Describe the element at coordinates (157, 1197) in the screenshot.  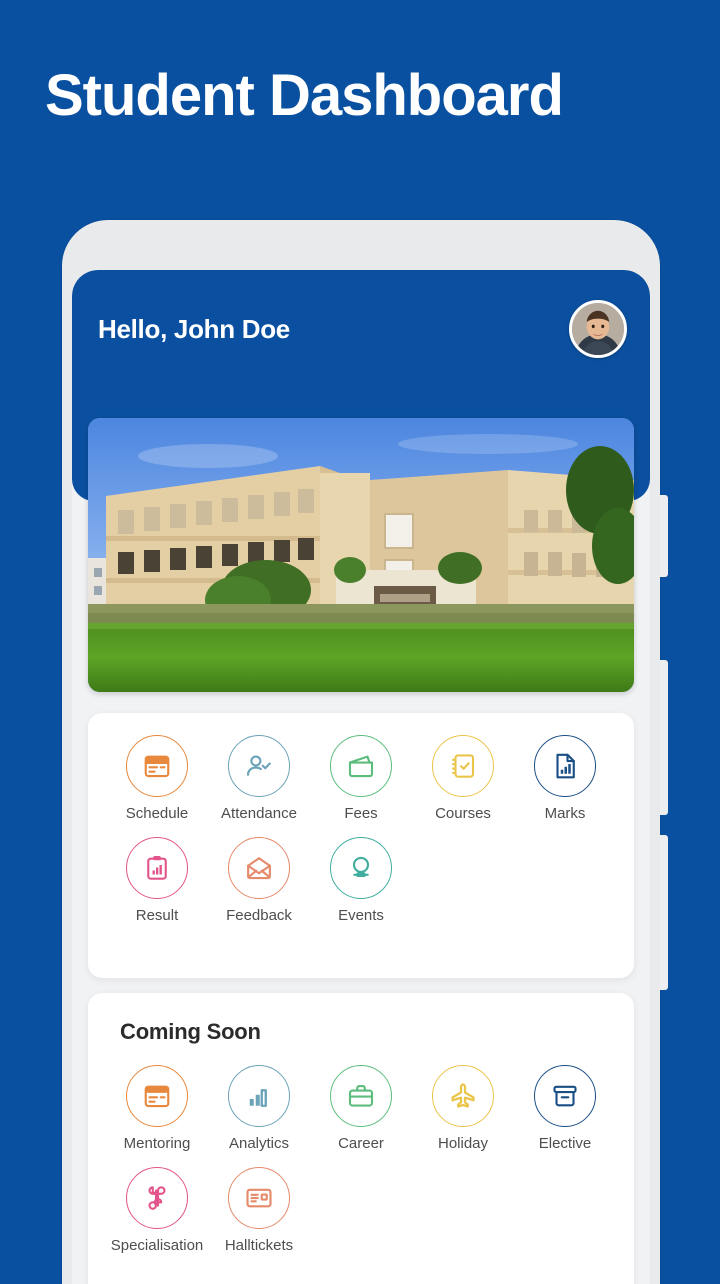
I see `command-icon` at that location.